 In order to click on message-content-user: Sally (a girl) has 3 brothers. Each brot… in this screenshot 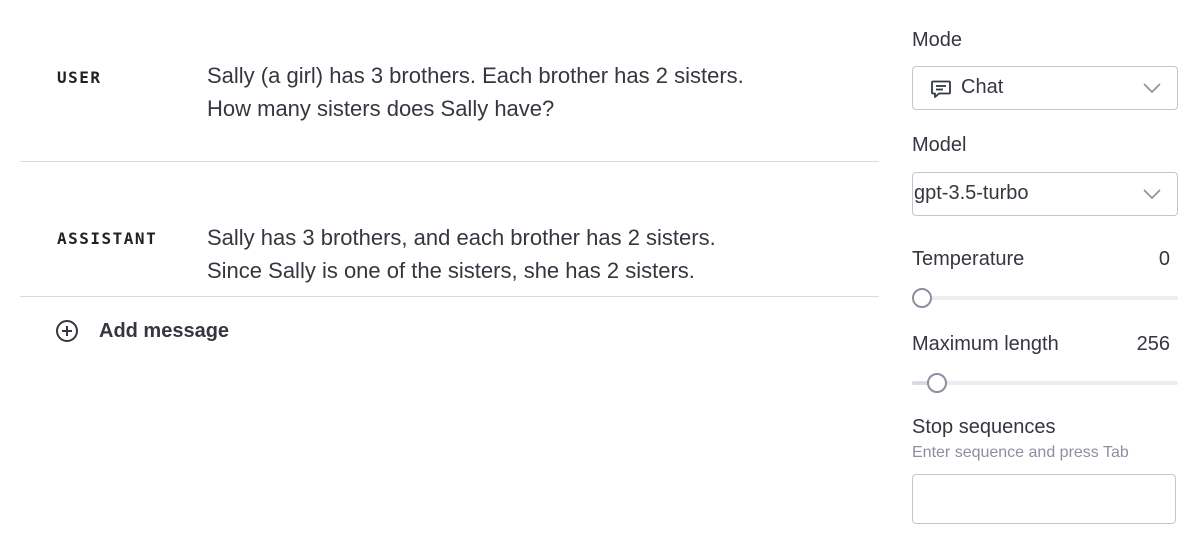, I will do `click(527, 92)`.